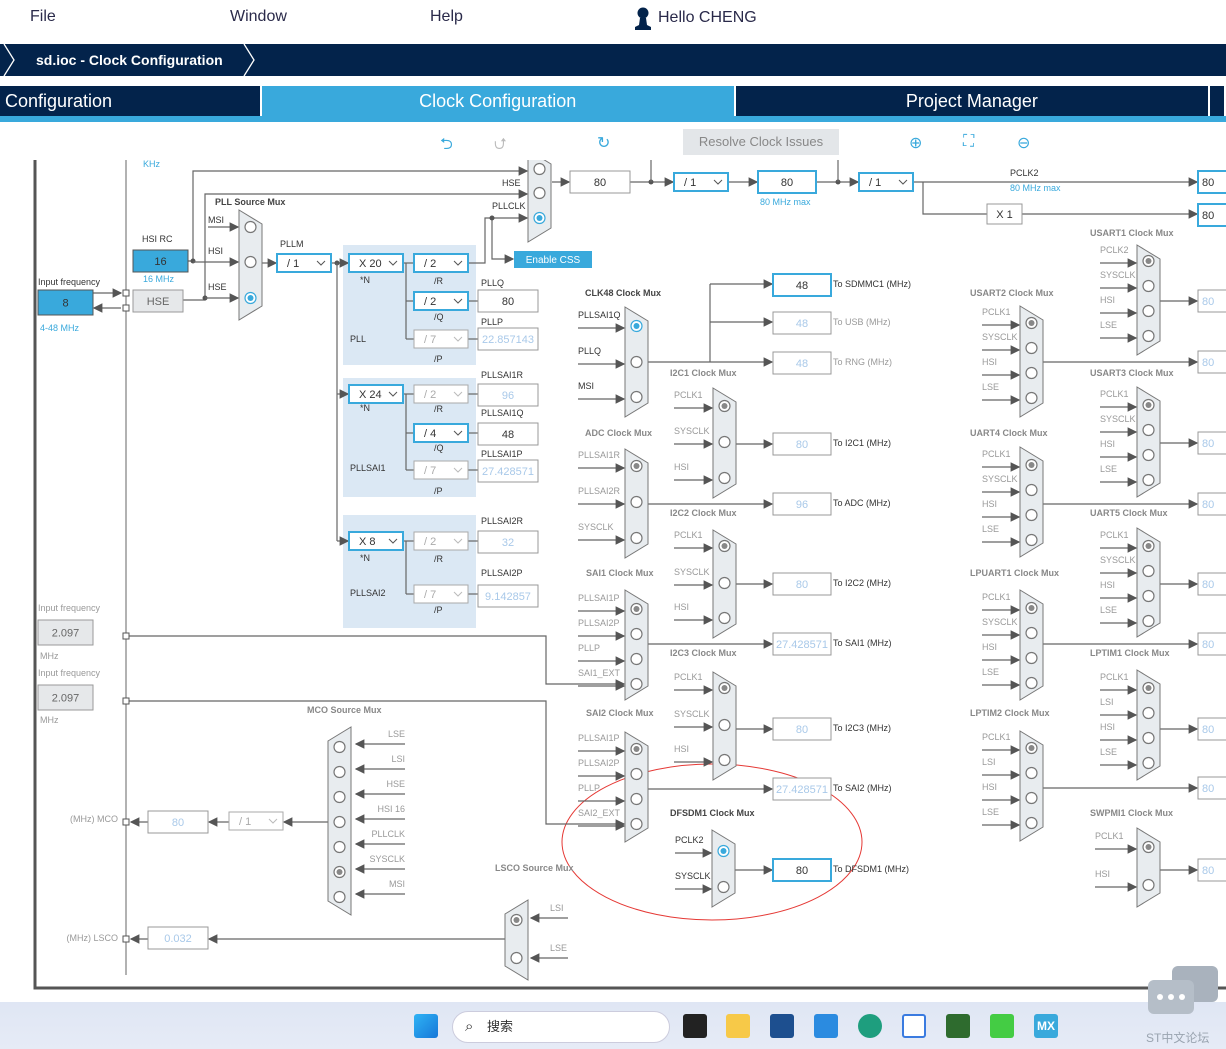  What do you see at coordinates (701, 182) in the screenshot?
I see `ahb-prescaler-dropdown: / 1` at bounding box center [701, 182].